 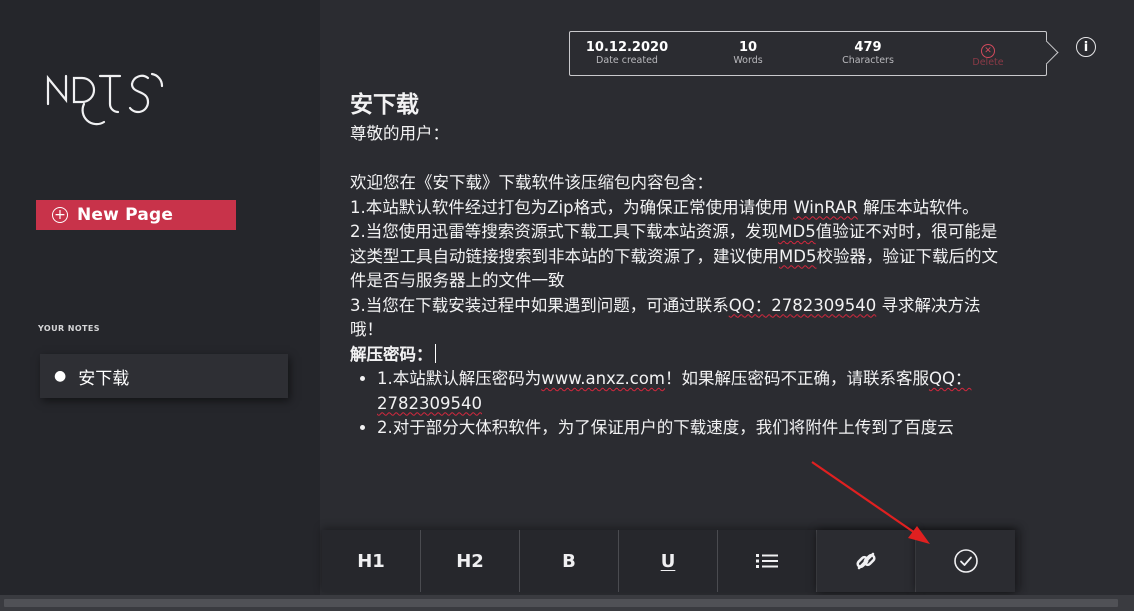 What do you see at coordinates (988, 50) in the screenshot?
I see `delete-icon: ✕` at bounding box center [988, 50].